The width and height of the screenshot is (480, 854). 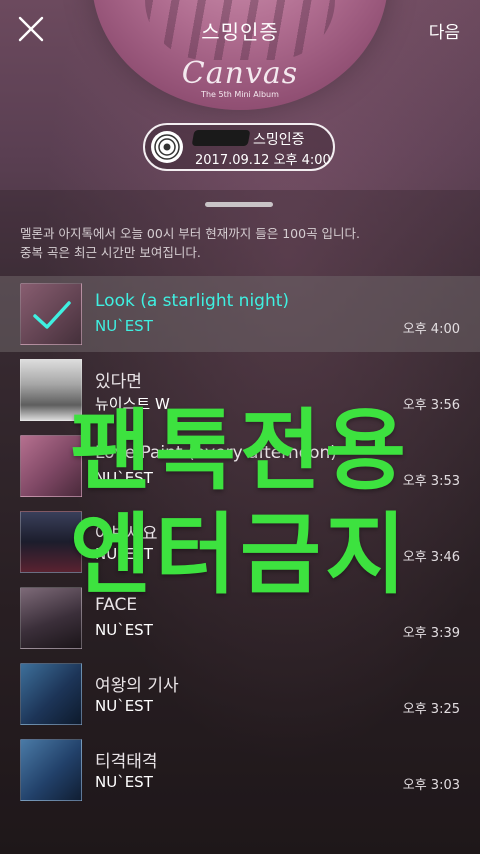 What do you see at coordinates (431, 785) in the screenshot?
I see `track-time: 오후 3:03` at bounding box center [431, 785].